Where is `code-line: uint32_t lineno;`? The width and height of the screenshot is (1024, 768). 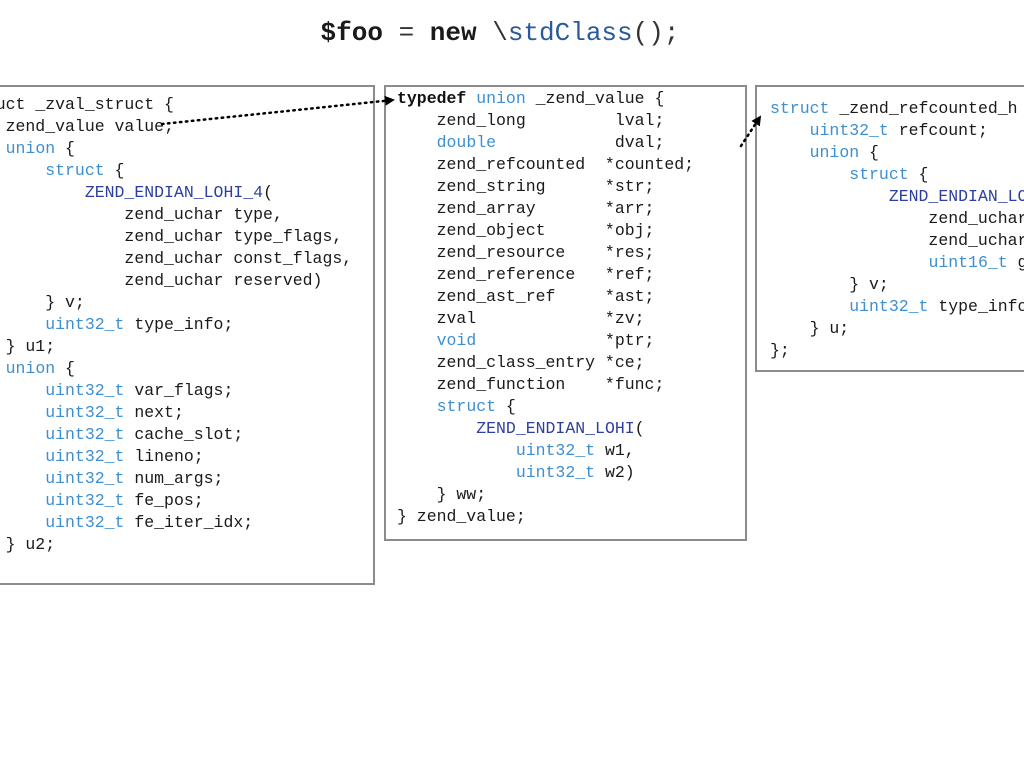 code-line: uint32_t lineno; is located at coordinates (176, 457).